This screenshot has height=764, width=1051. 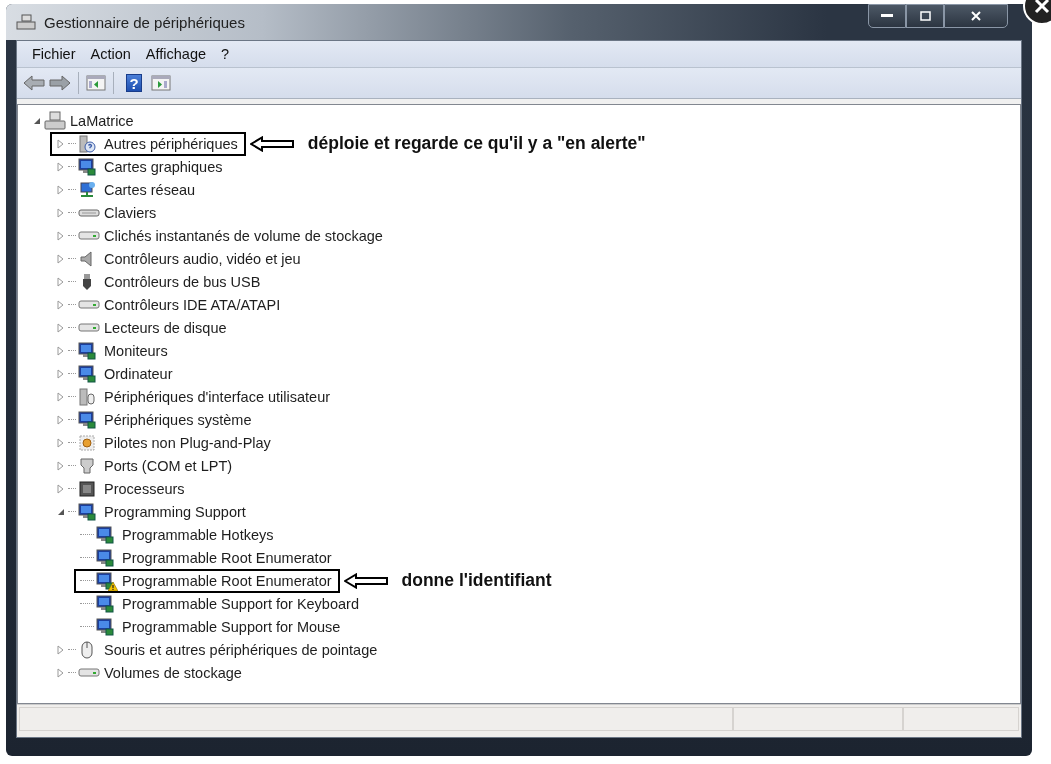 What do you see at coordinates (89, 212) in the screenshot?
I see `keyboard-icon` at bounding box center [89, 212].